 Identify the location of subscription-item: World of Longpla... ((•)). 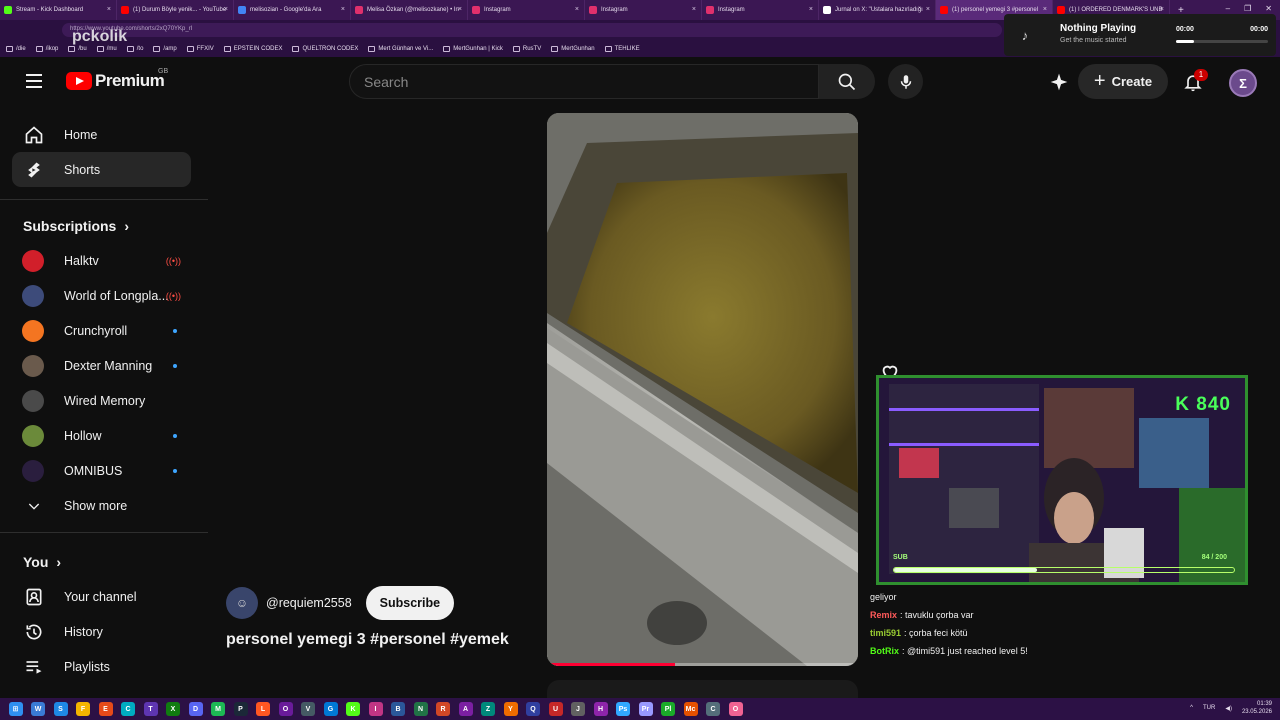
(101, 295).